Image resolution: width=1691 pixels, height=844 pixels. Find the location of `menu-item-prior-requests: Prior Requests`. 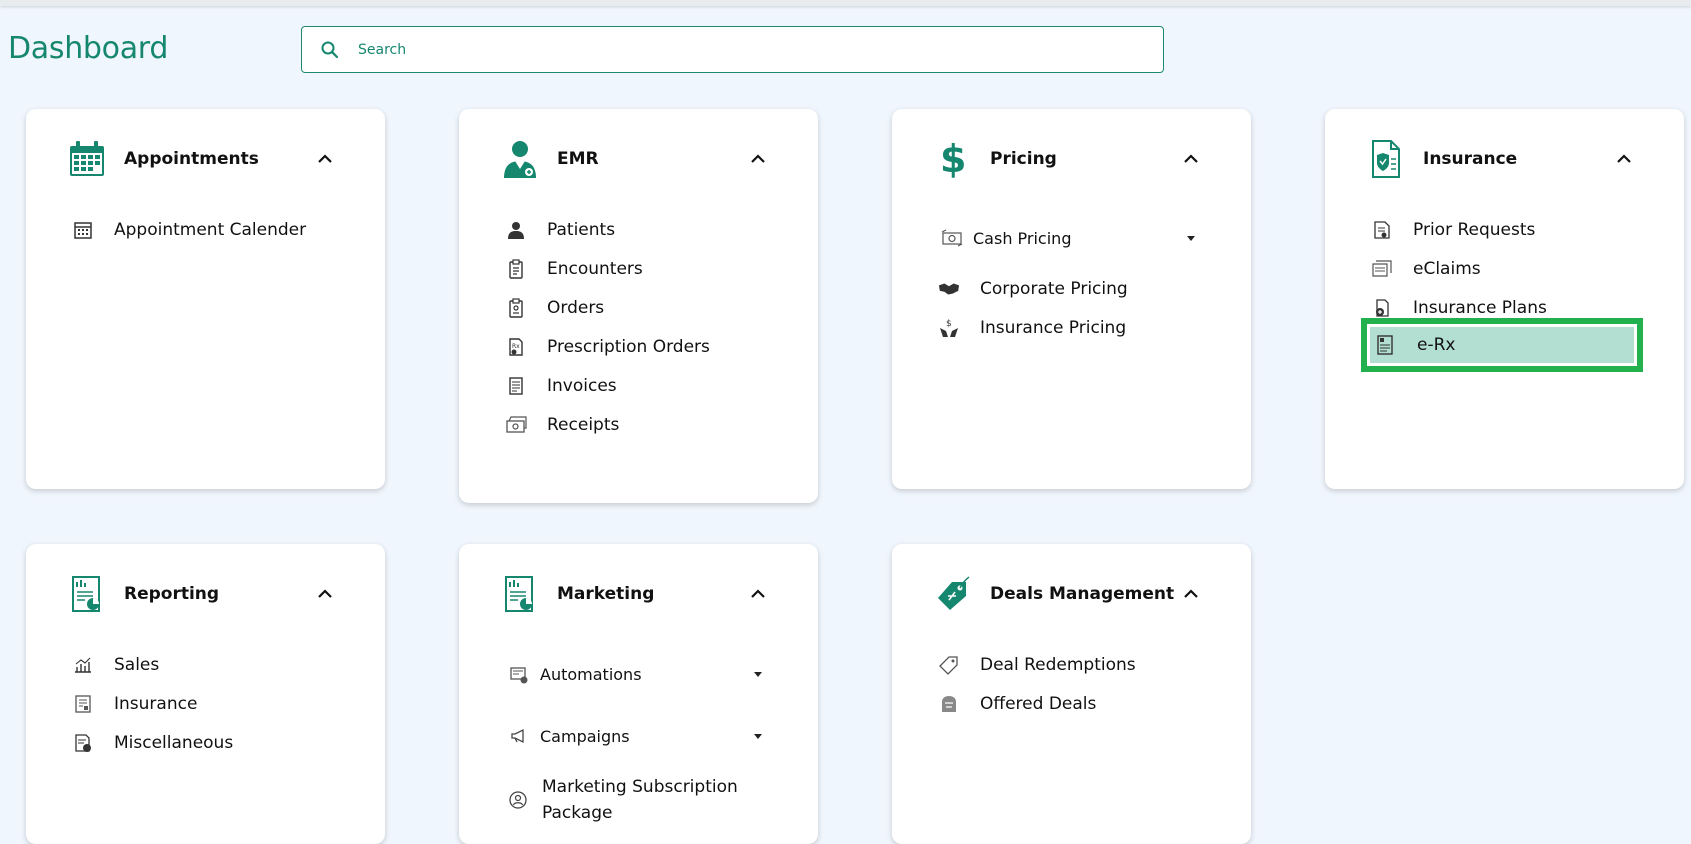

menu-item-prior-requests: Prior Requests is located at coordinates (1459, 229).